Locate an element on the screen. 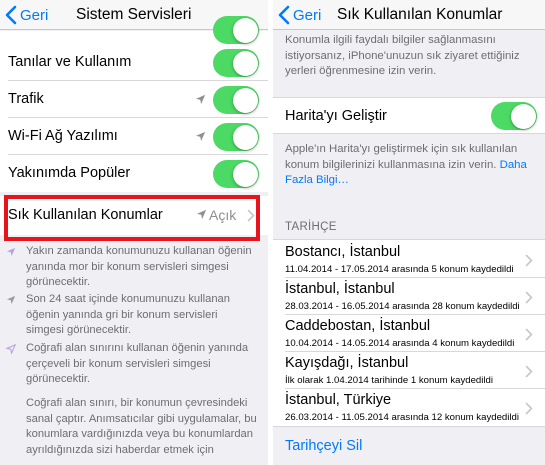 This screenshot has height=465, width=545. popular-near-me-toggle is located at coordinates (236, 174).